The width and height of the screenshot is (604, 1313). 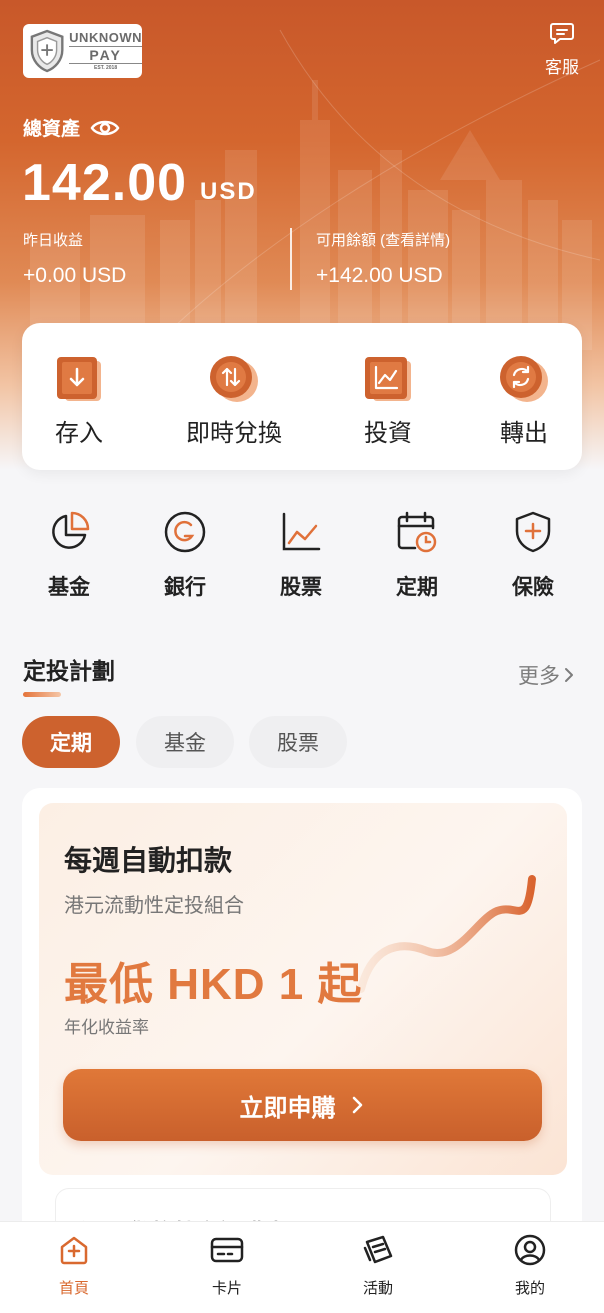 What do you see at coordinates (69, 555) in the screenshot?
I see `category-fund: 基金` at bounding box center [69, 555].